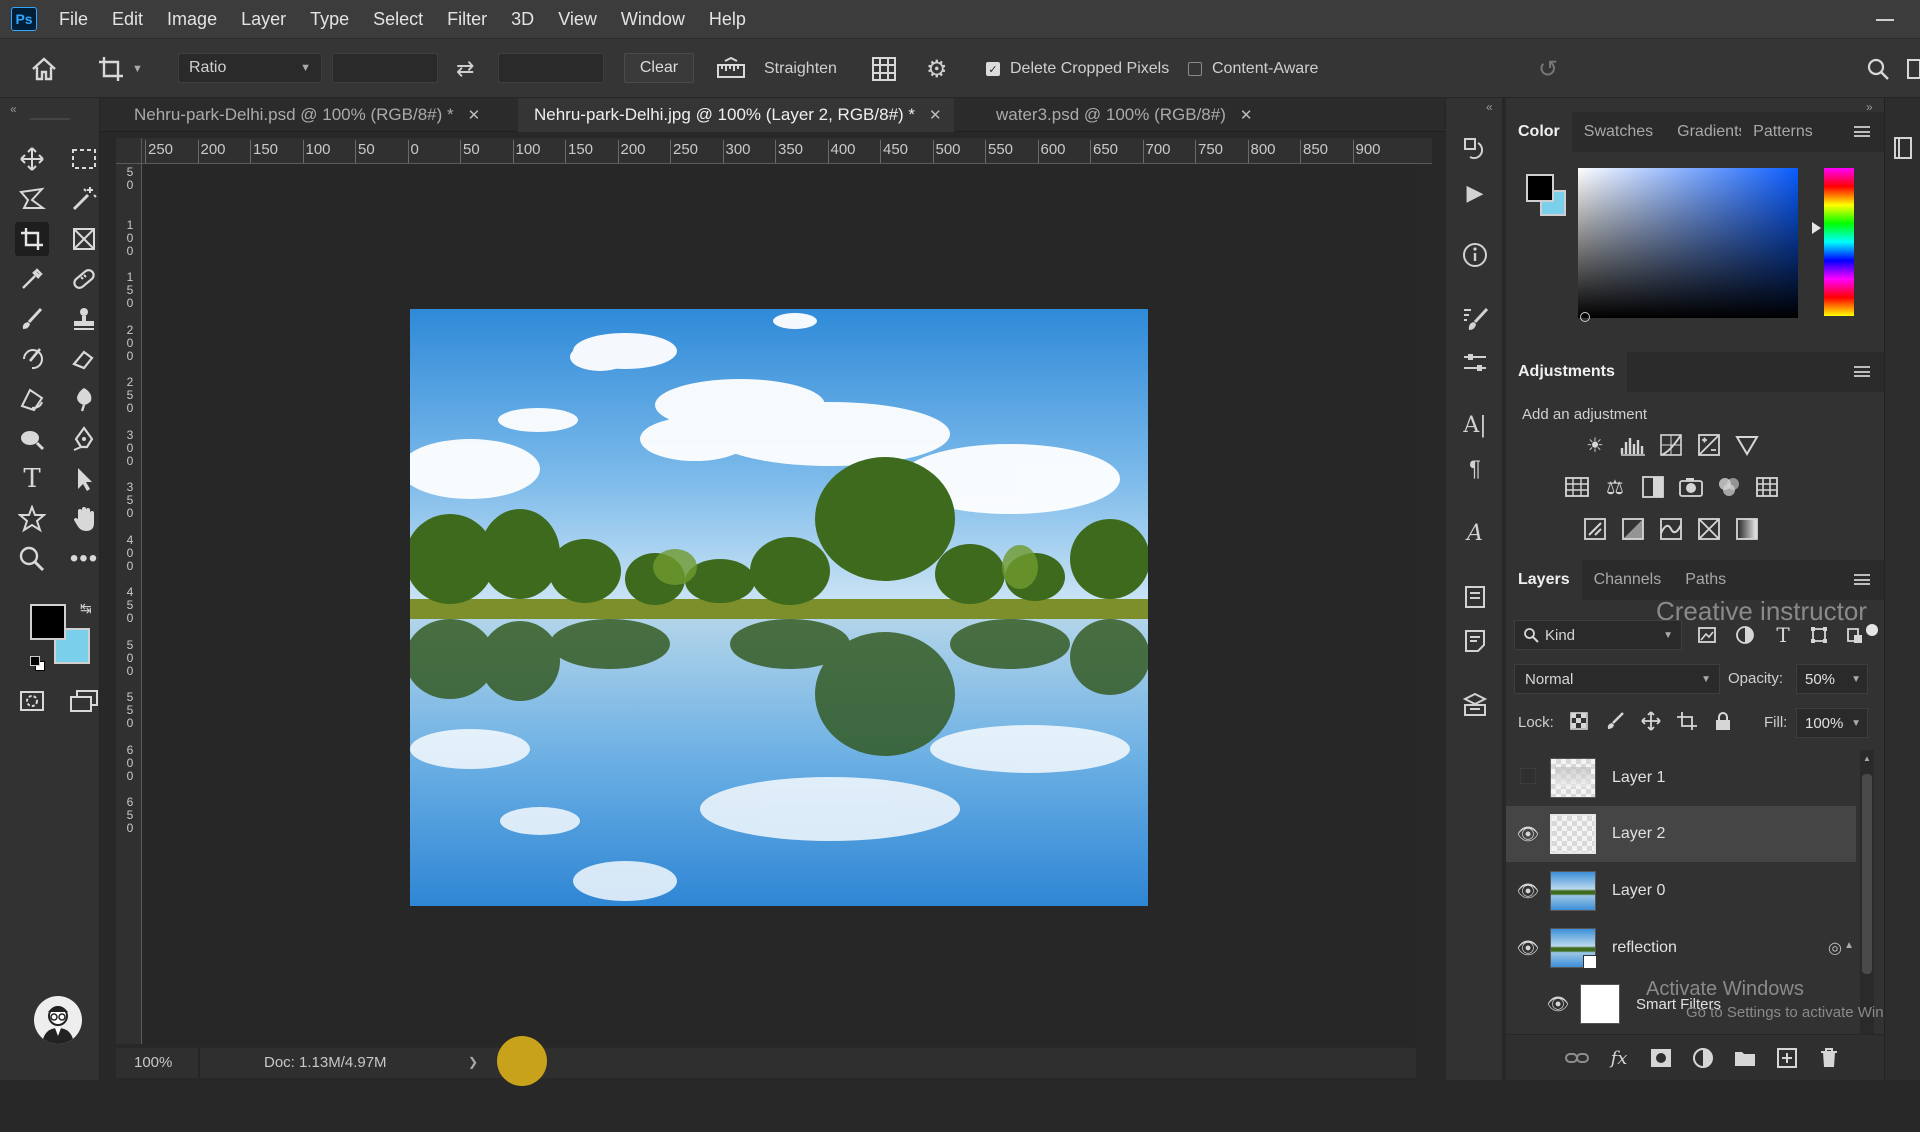 Image resolution: width=1920 pixels, height=1132 pixels. What do you see at coordinates (32, 559) in the screenshot?
I see `zoom-tool-icon` at bounding box center [32, 559].